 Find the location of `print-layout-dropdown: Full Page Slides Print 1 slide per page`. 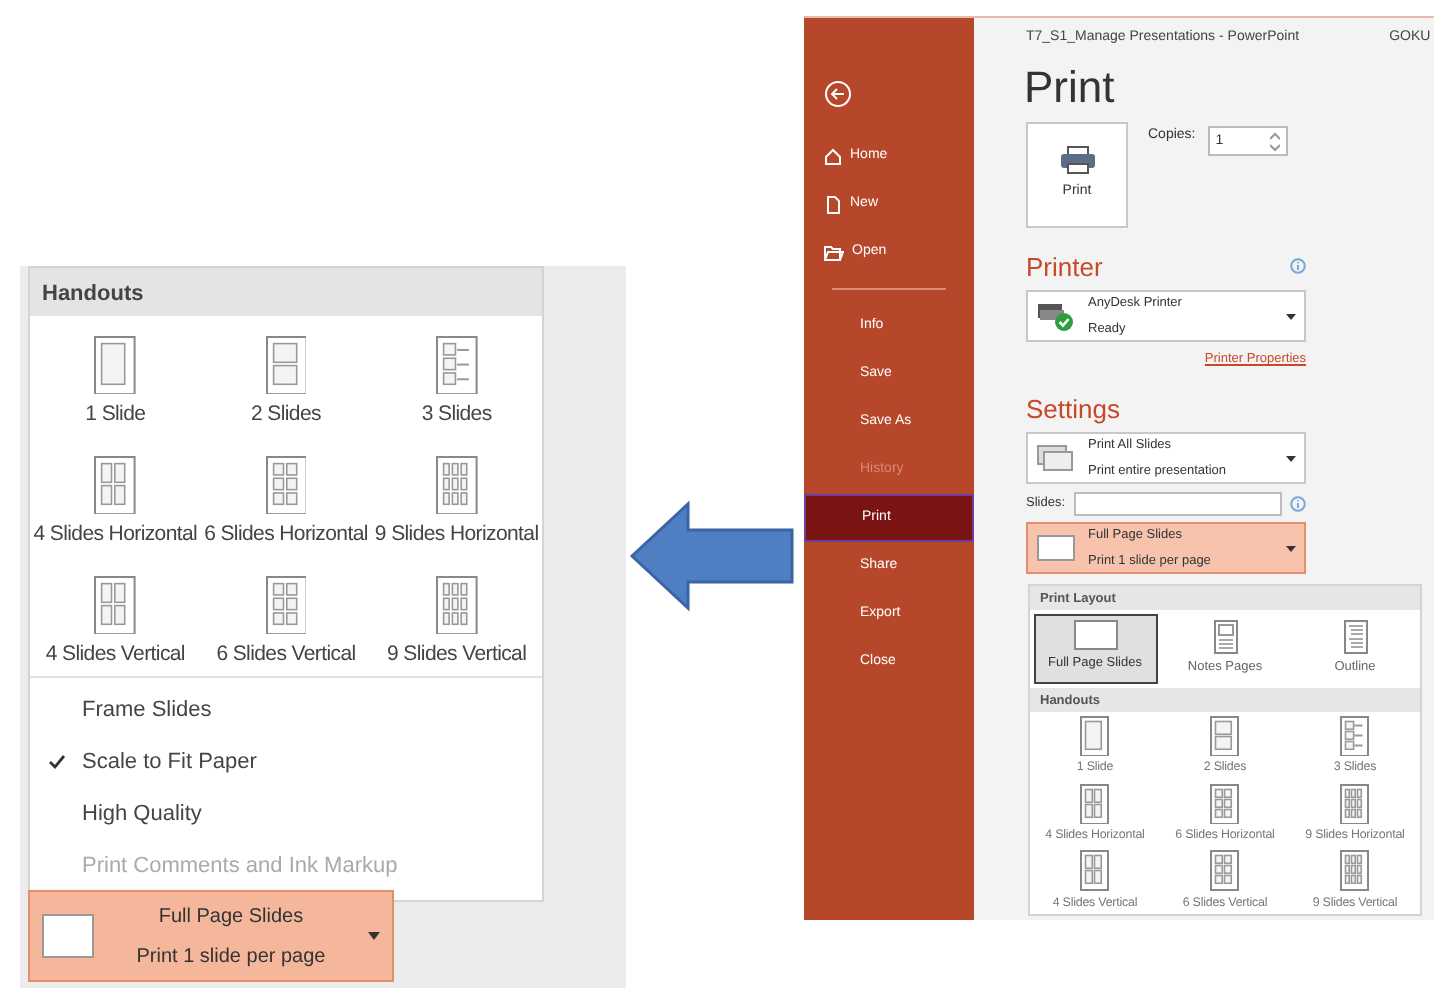

print-layout-dropdown: Full Page Slides Print 1 slide per page is located at coordinates (211, 936).